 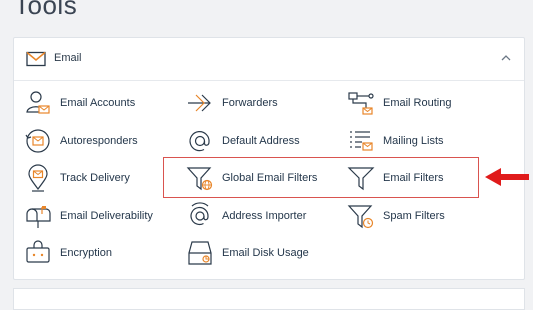 What do you see at coordinates (38, 253) in the screenshot?
I see `encryption-key-icon` at bounding box center [38, 253].